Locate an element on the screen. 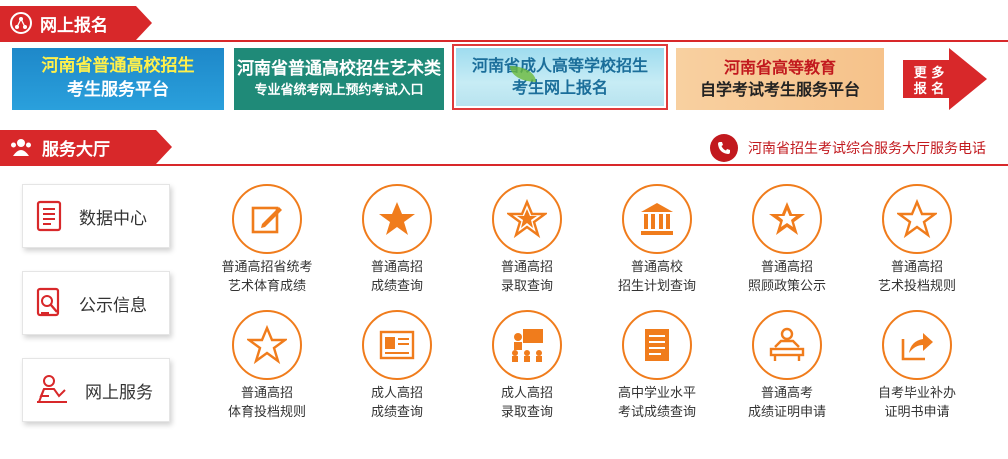 This screenshot has width=1008, height=459. edit-icon is located at coordinates (266, 220).